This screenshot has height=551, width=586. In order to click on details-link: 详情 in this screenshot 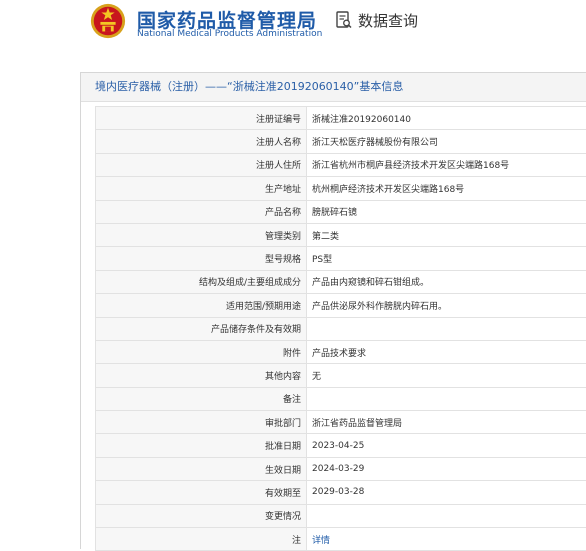, I will do `click(446, 539)`.